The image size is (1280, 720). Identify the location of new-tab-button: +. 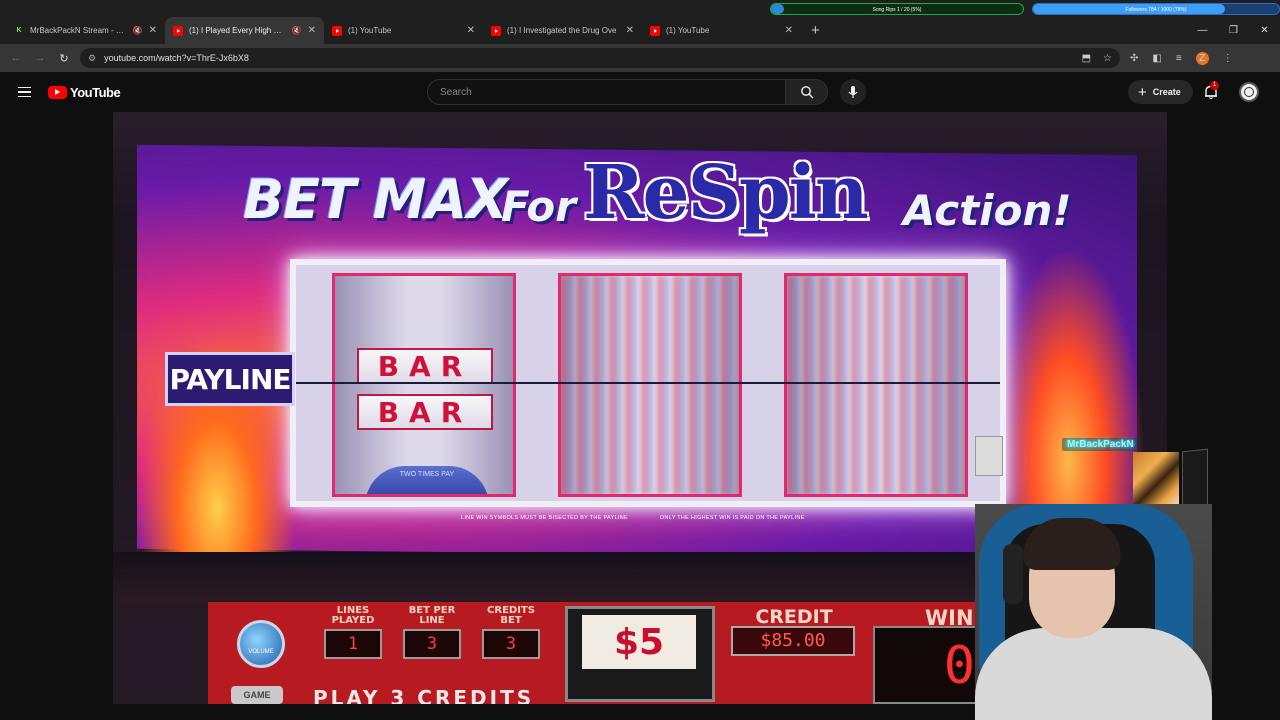
(815, 30).